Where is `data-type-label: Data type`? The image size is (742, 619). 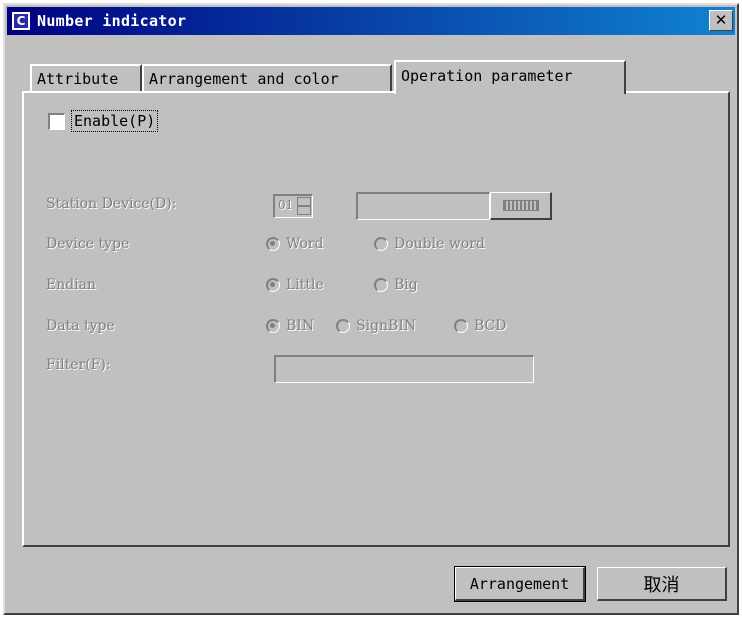
data-type-label: Data type is located at coordinates (80, 326).